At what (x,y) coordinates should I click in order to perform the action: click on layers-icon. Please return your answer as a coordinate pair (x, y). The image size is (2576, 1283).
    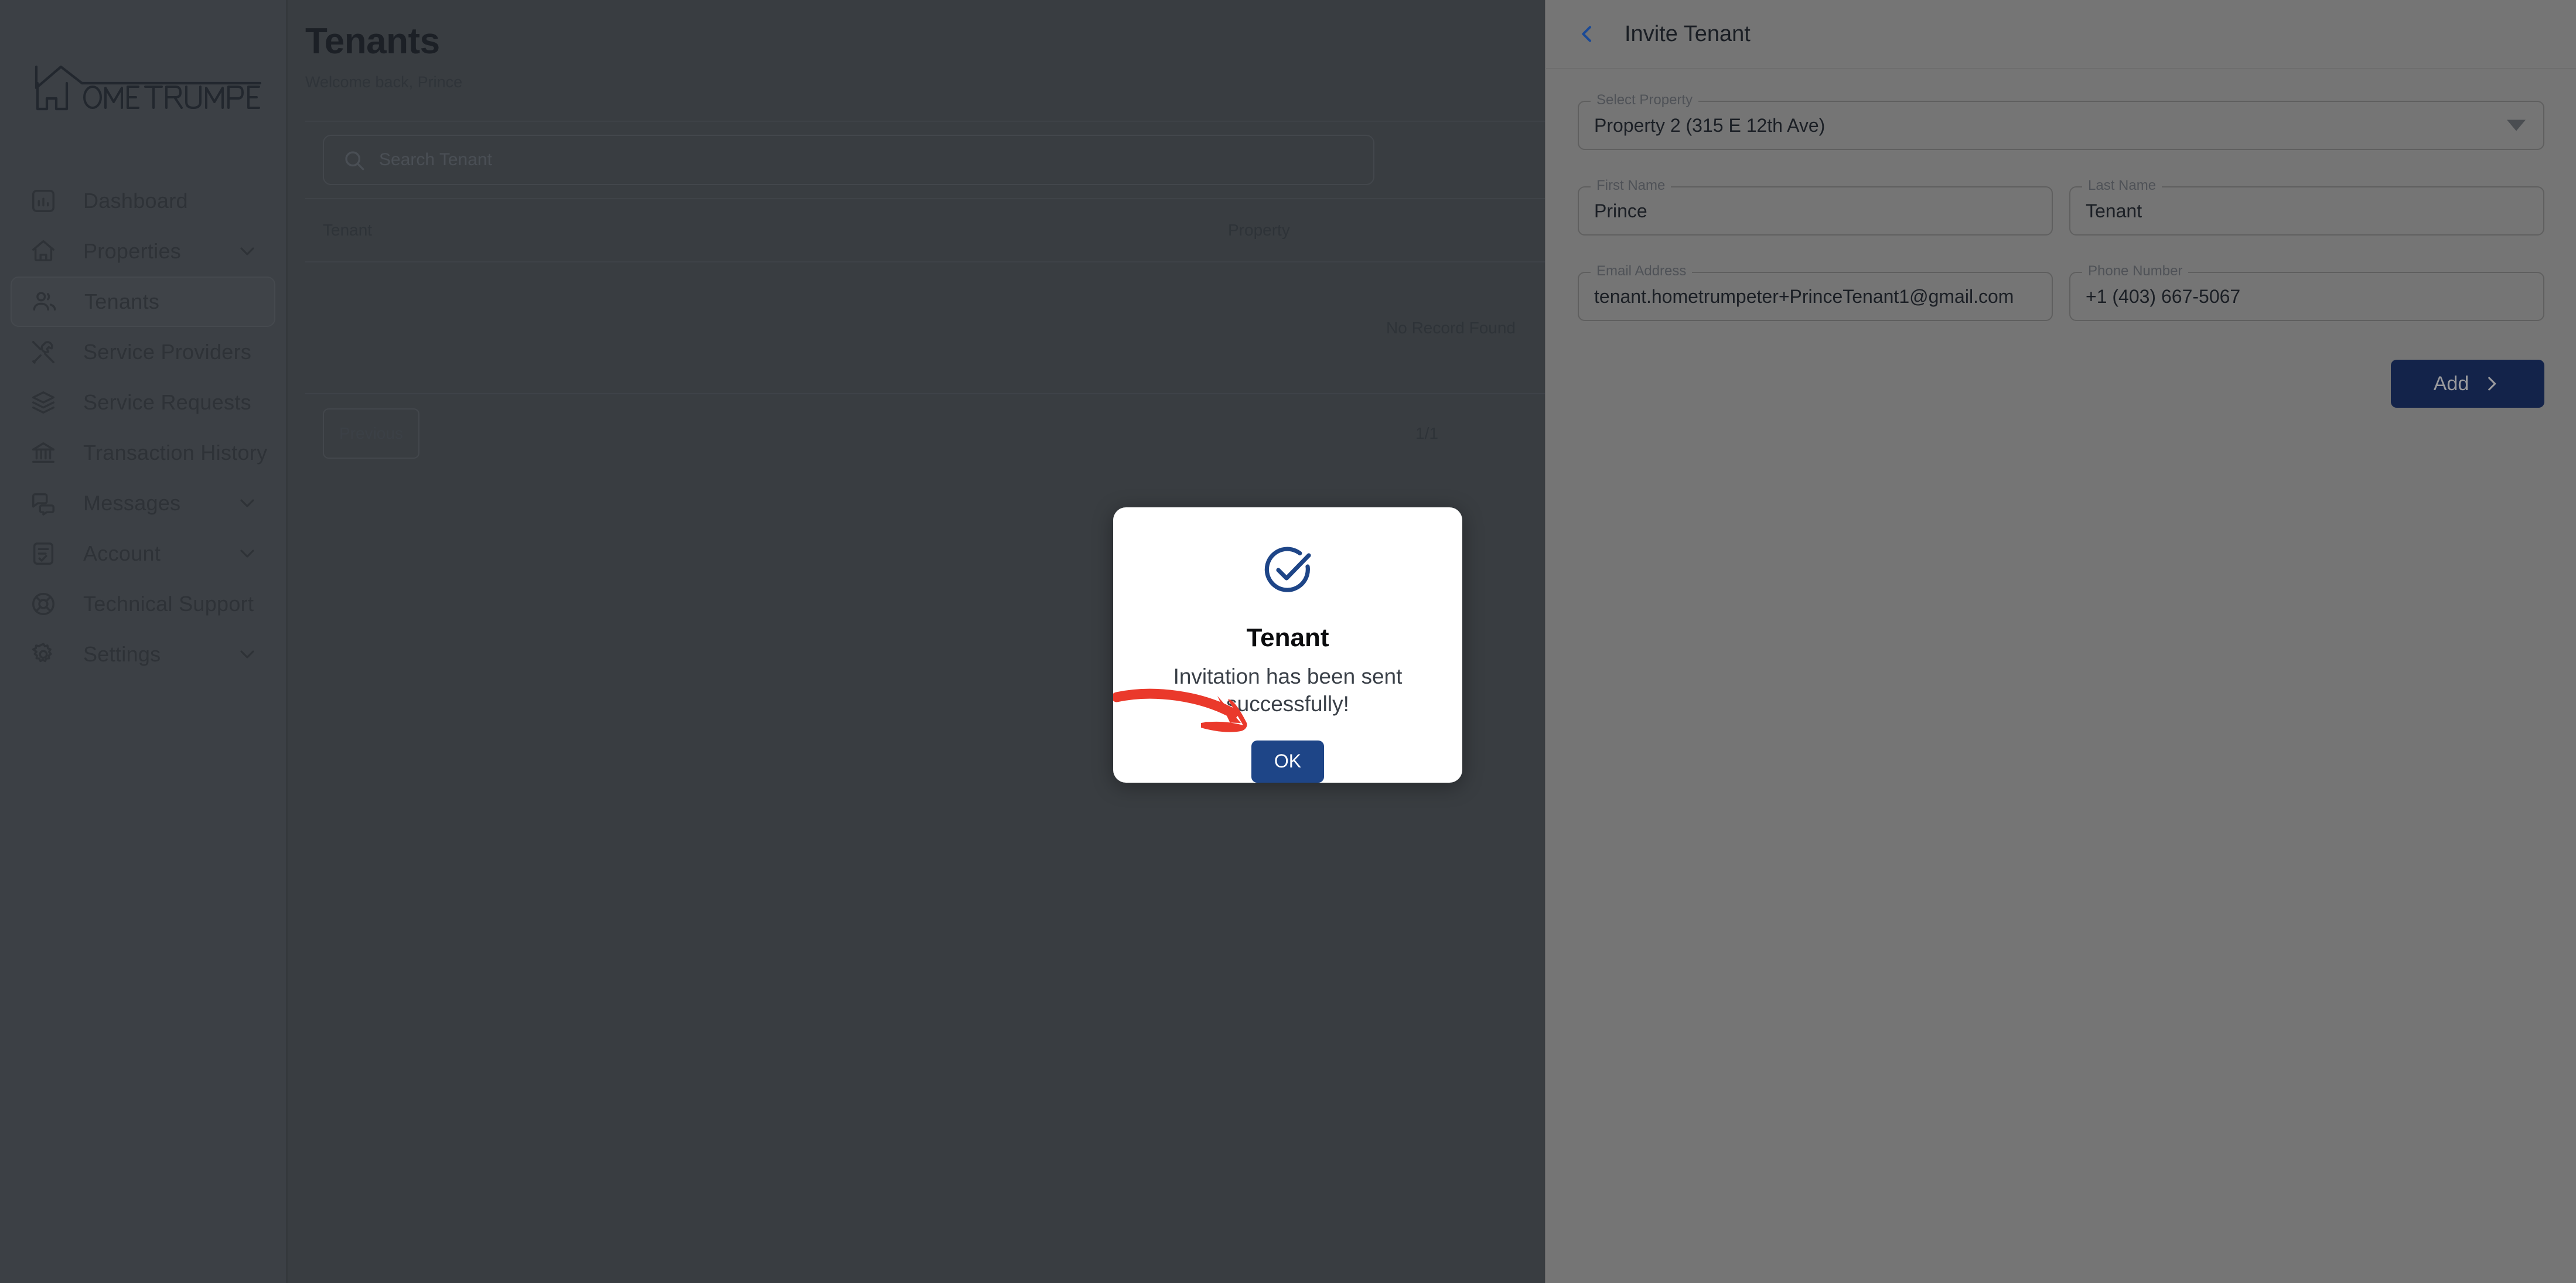
    Looking at the image, I should click on (43, 402).